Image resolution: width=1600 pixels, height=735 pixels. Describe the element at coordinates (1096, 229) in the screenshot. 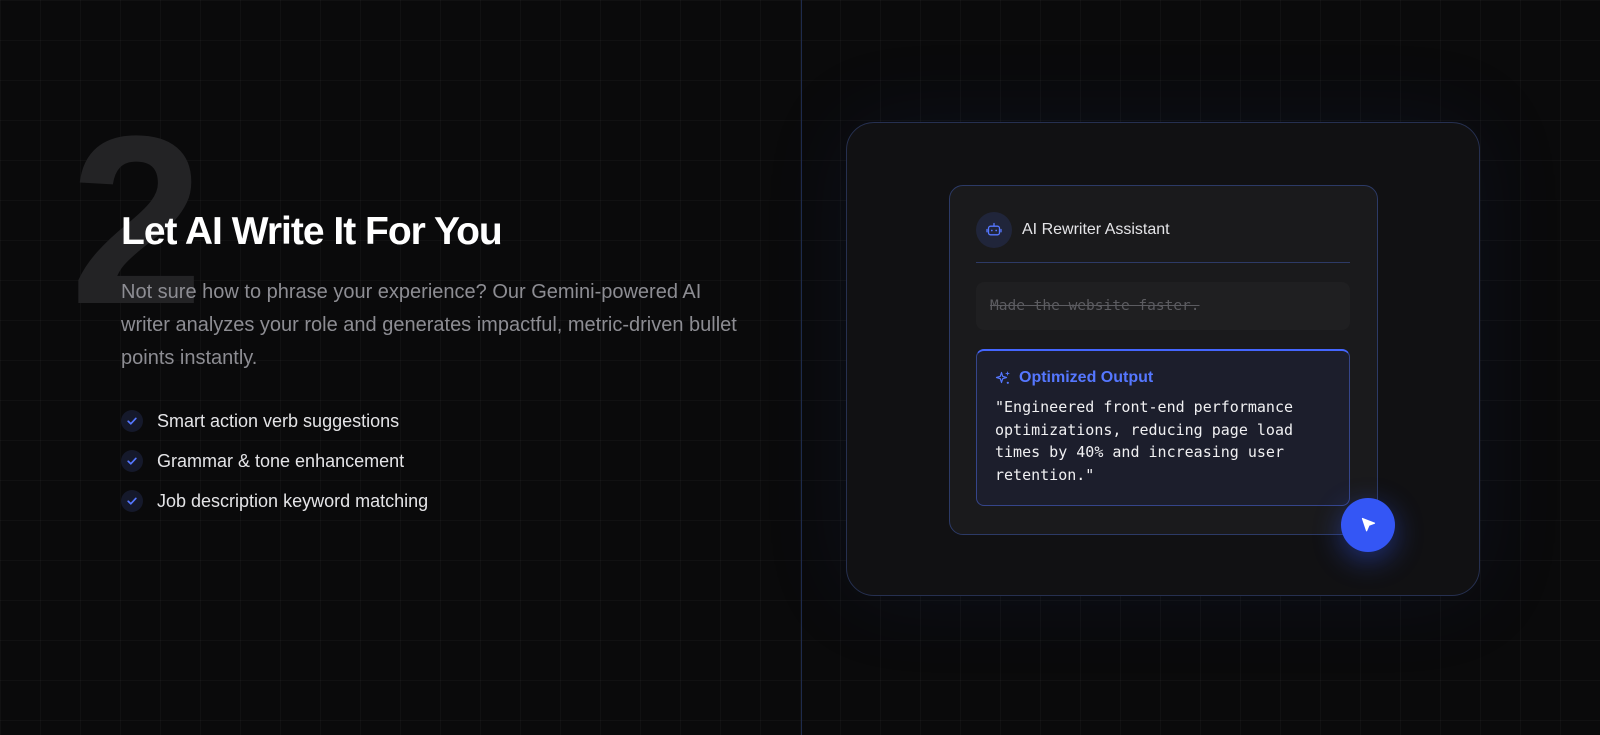

I see `assistant-title: AI Rewriter Assistant` at that location.